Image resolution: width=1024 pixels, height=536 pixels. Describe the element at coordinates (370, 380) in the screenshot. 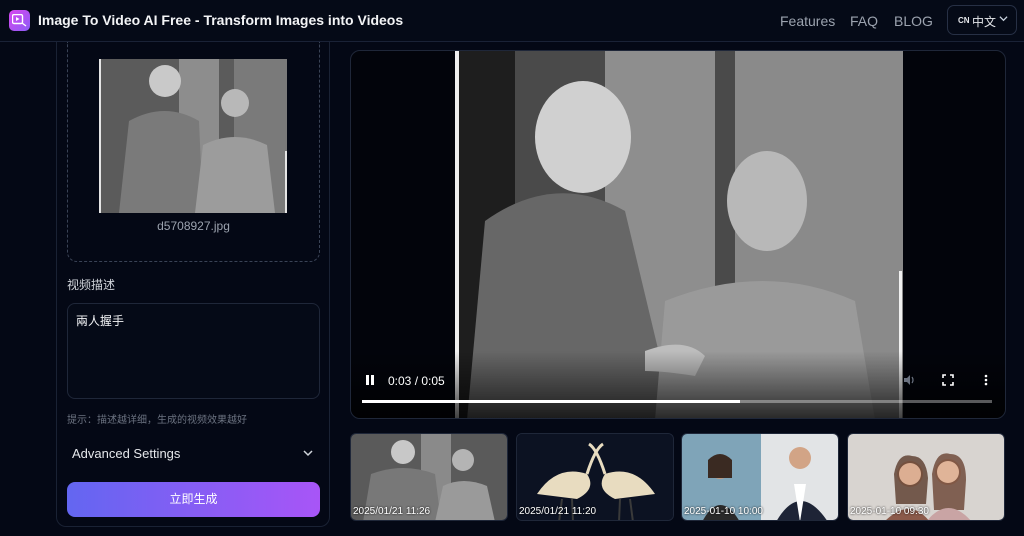

I see `pause-icon` at that location.